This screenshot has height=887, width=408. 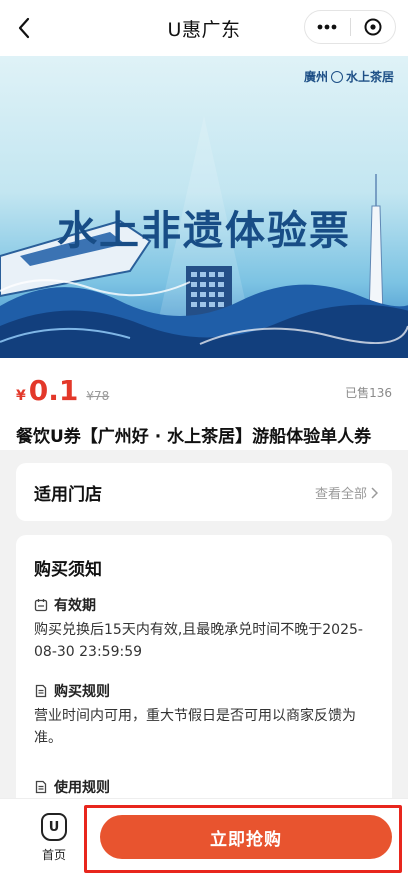 I want to click on see-all-label: 查看全部, so click(x=340, y=494).